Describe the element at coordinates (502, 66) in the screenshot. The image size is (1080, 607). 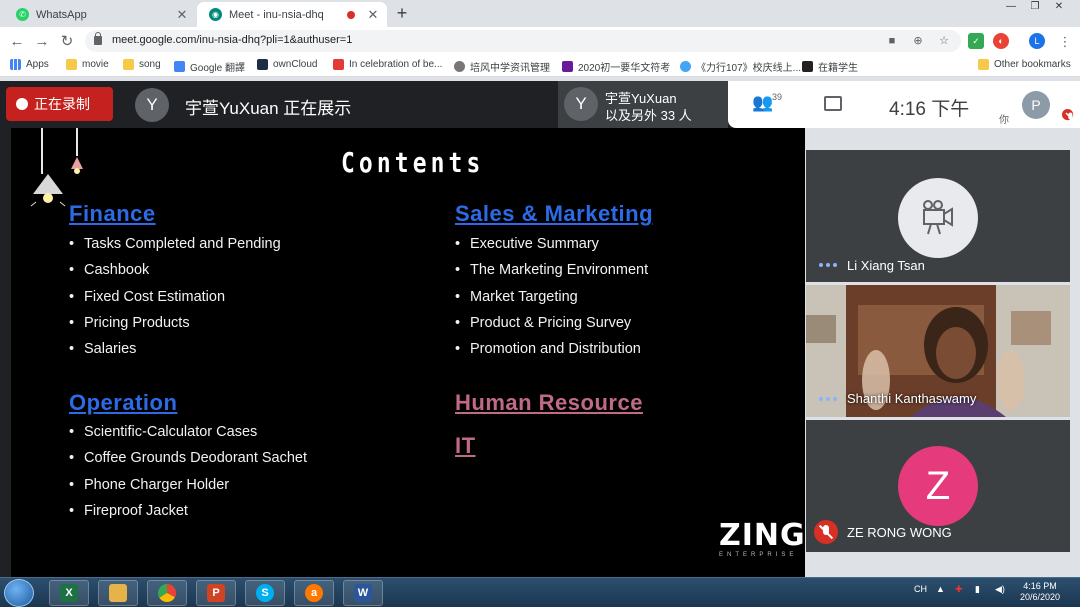
I see `bookmark-school-admin: 培风中学资讯管理` at that location.